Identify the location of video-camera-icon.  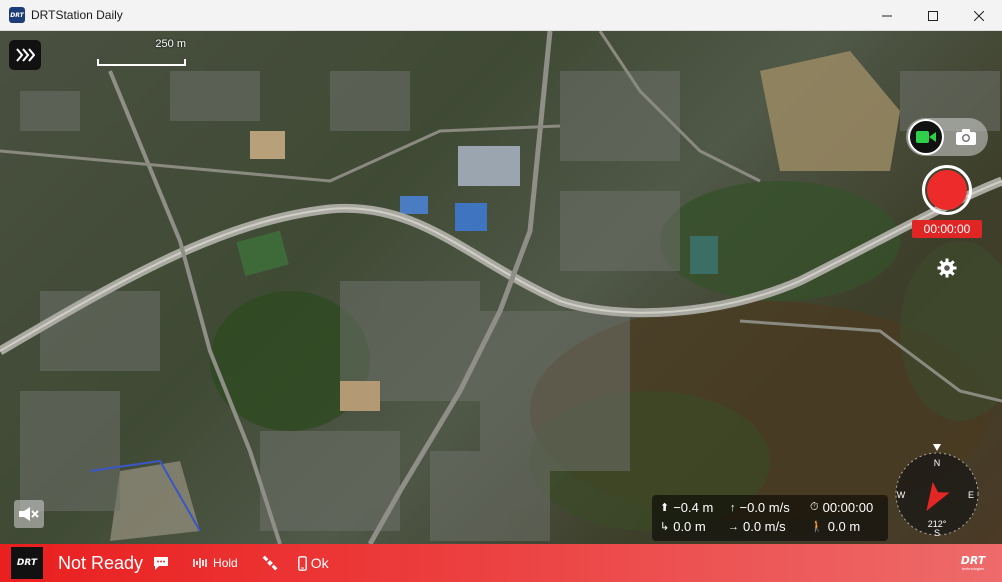
(926, 137).